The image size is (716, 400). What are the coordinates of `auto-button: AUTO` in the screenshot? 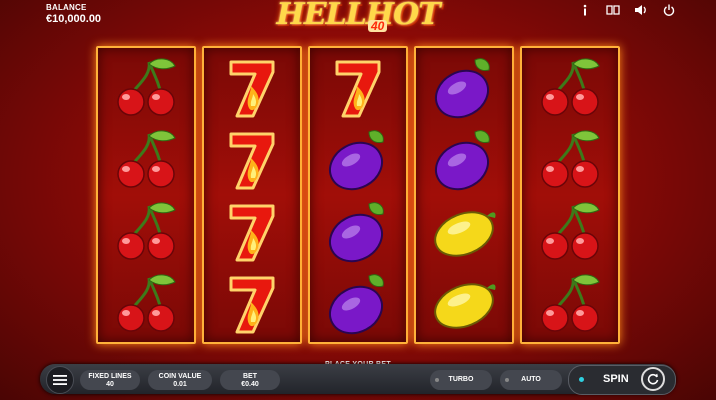 It's located at (531, 380).